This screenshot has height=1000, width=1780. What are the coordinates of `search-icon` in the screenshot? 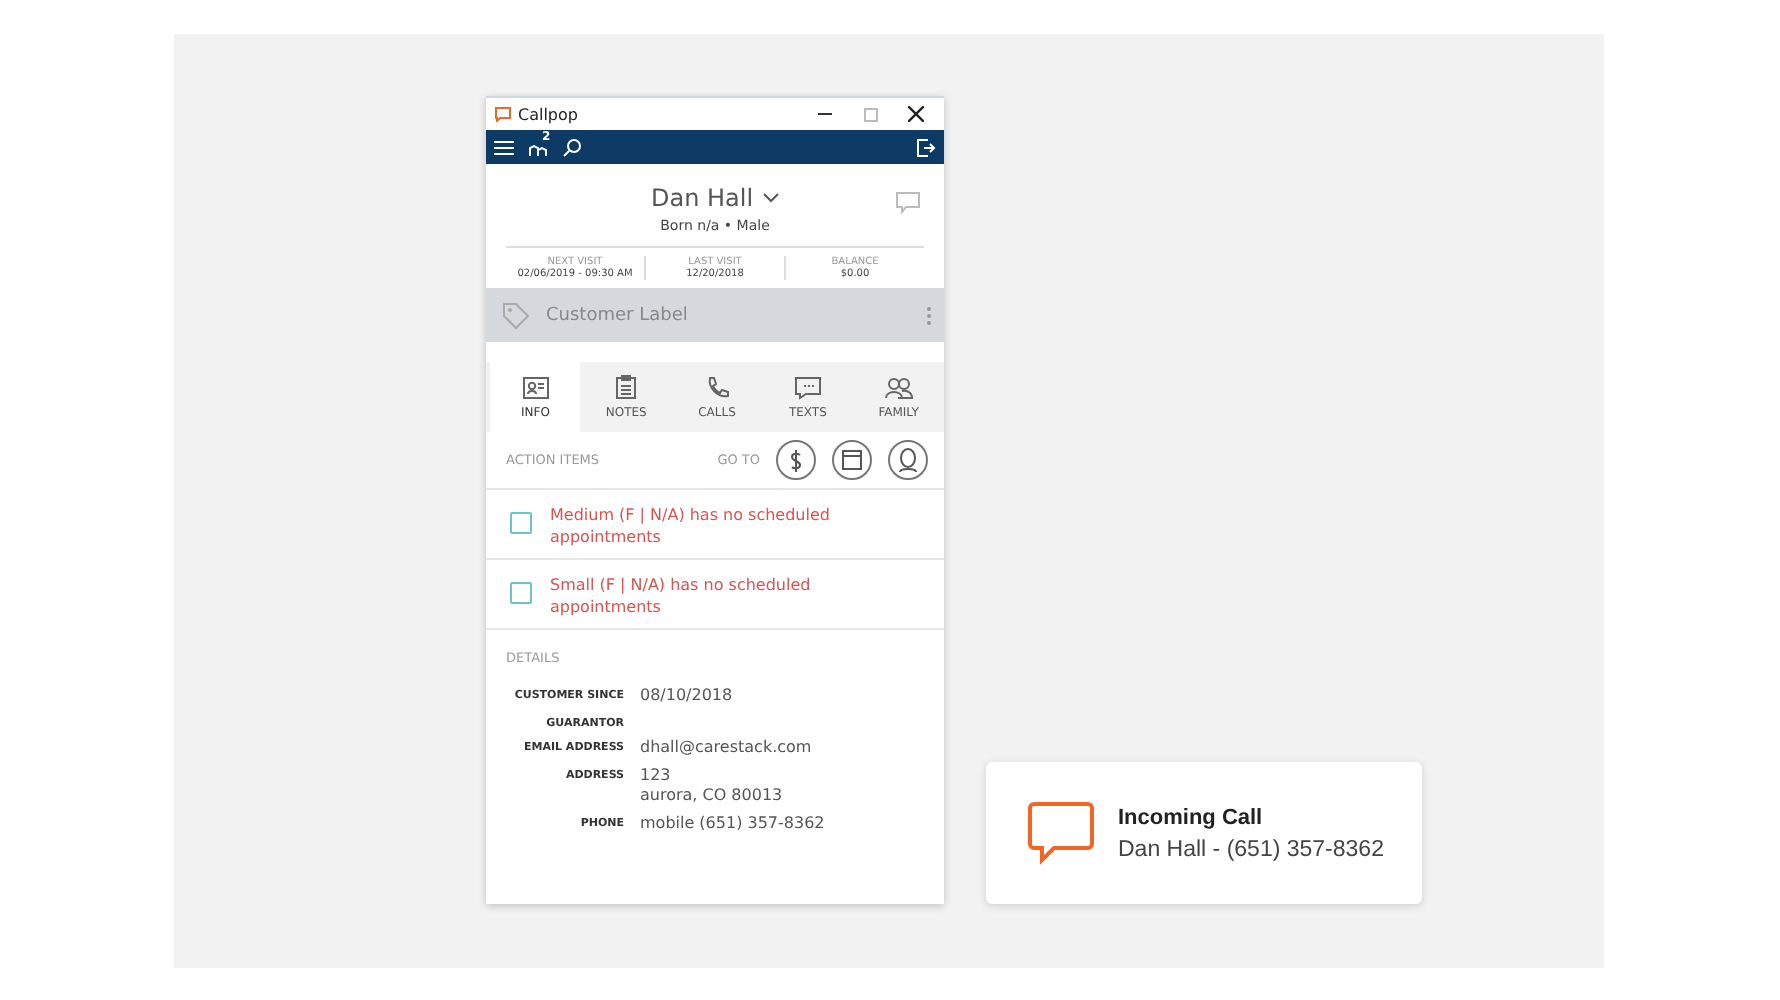 It's located at (572, 147).